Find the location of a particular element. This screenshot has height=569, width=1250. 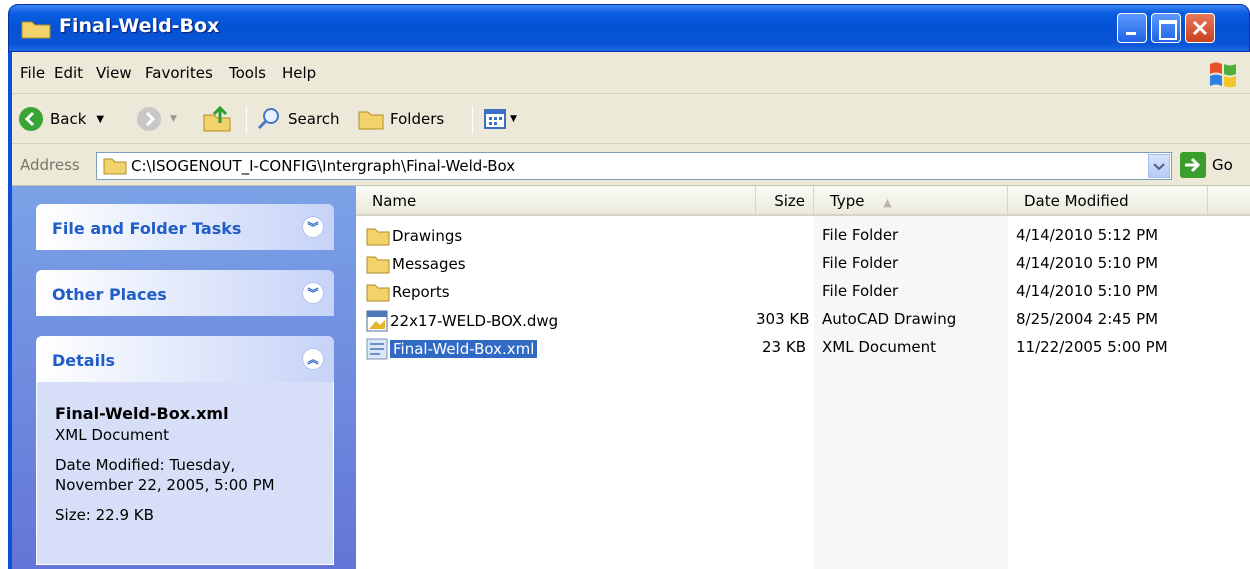

column-date-label: Date Modified is located at coordinates (1076, 201).